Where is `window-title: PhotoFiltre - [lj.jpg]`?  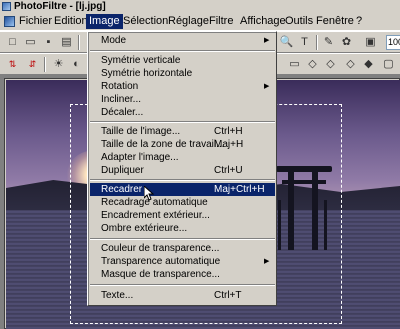
window-title: PhotoFiltre - [lj.jpg] is located at coordinates (60, 6).